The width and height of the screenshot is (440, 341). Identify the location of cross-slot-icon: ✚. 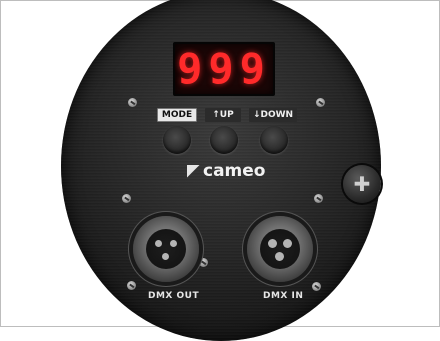
(362, 184).